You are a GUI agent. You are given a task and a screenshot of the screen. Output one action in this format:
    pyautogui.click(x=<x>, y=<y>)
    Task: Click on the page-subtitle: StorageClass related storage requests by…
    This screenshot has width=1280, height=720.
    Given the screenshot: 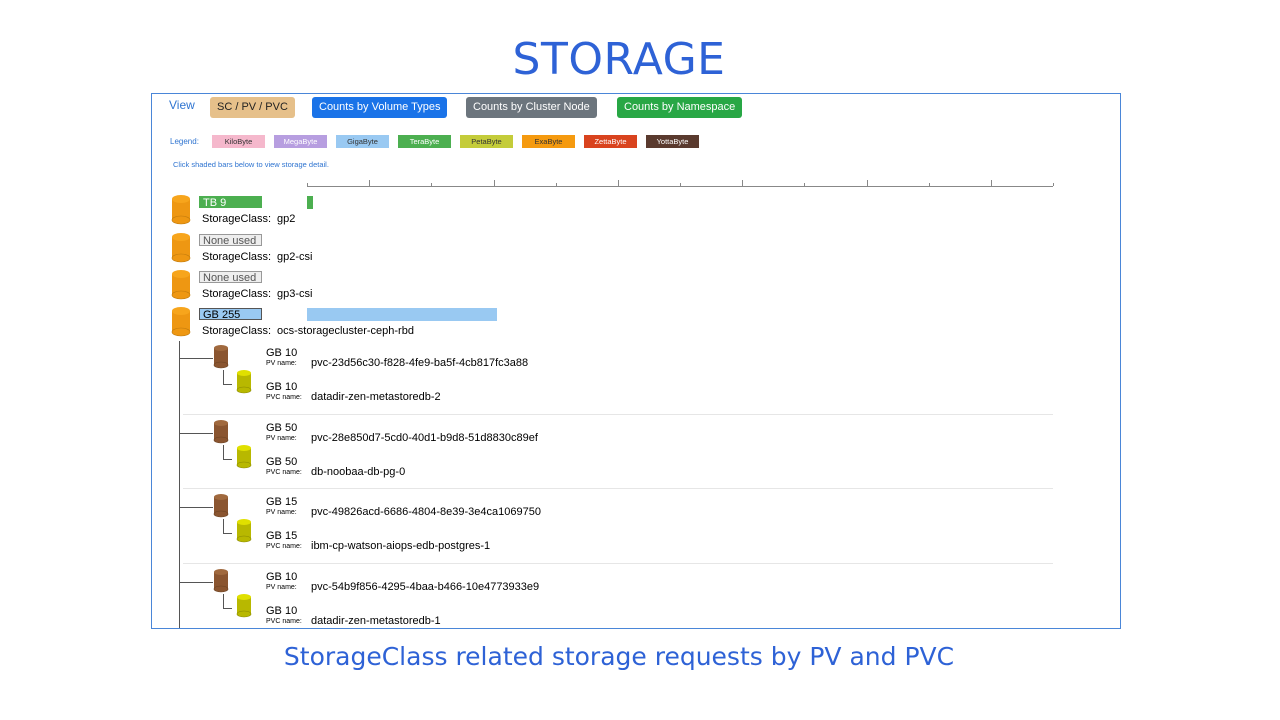 What is the action you would take?
    pyautogui.click(x=619, y=656)
    